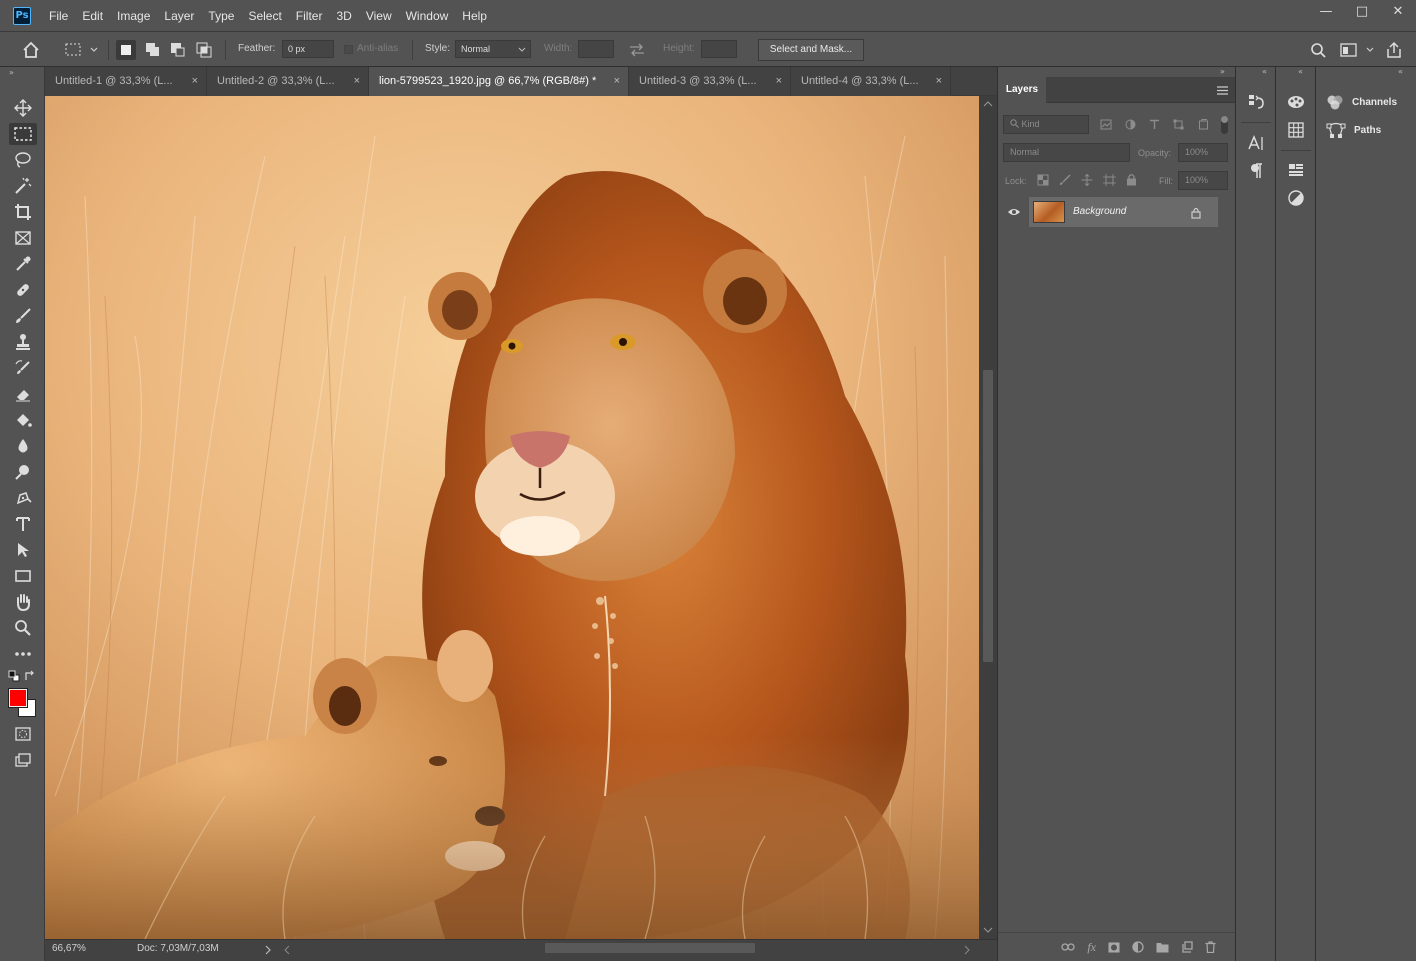 The width and height of the screenshot is (1416, 961). What do you see at coordinates (92, 16) in the screenshot?
I see `menu-edit: Edit` at bounding box center [92, 16].